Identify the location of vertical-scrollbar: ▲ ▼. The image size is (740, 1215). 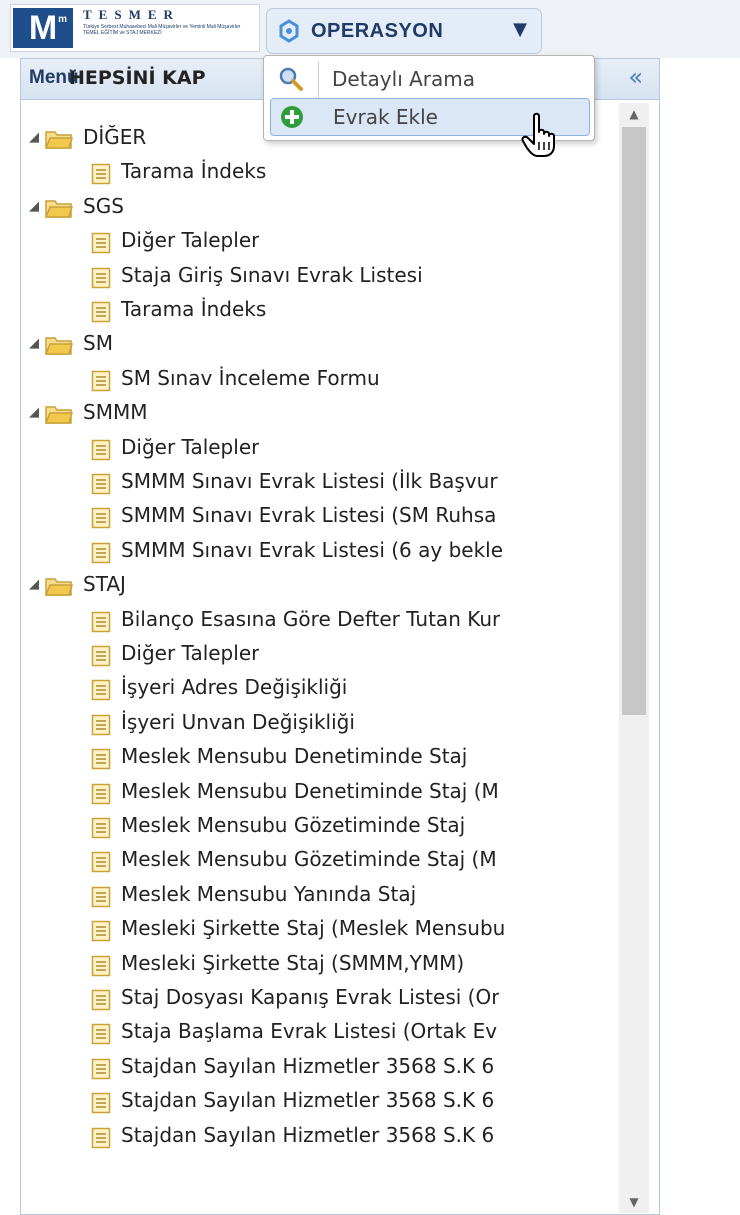
(634, 658).